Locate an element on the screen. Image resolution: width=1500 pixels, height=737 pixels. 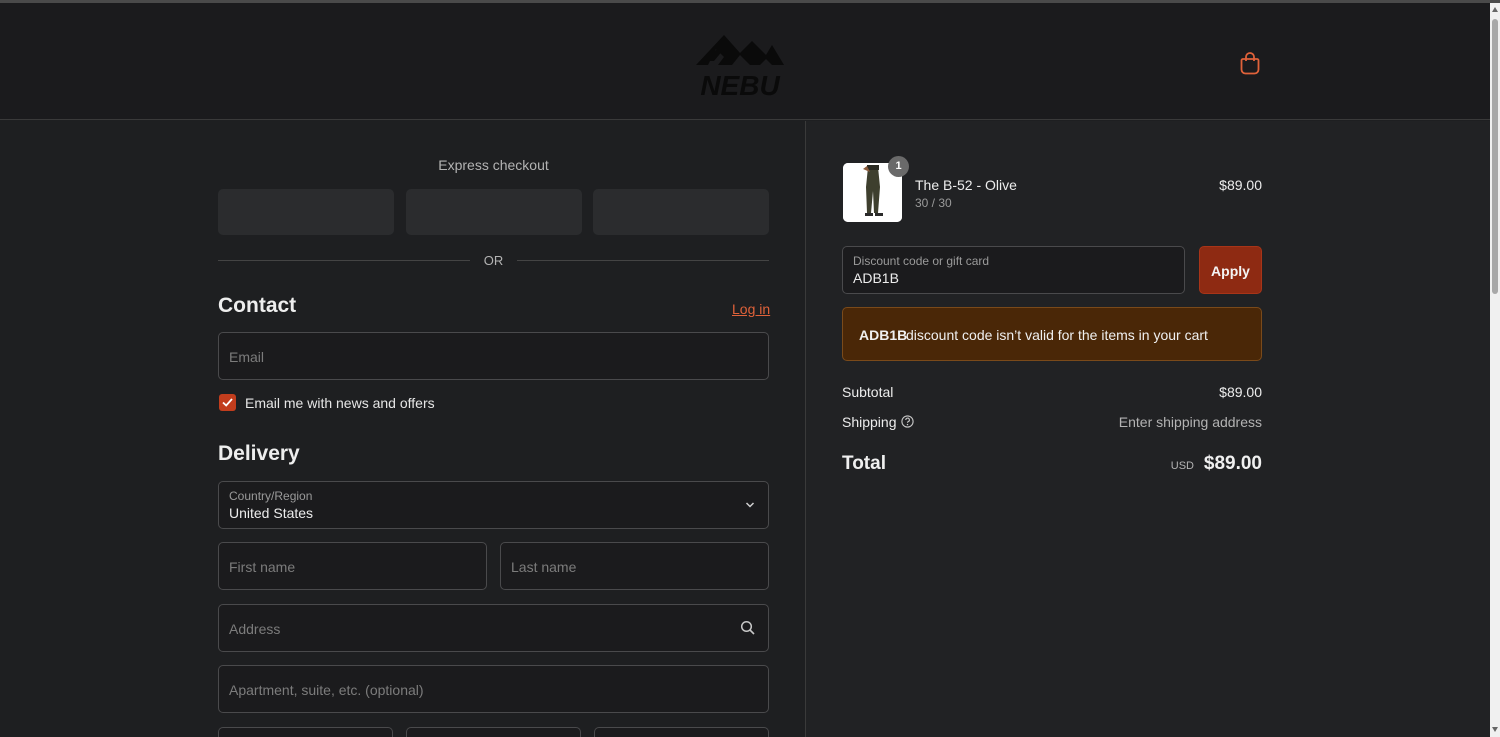
discount-code-field: Discount code or gift card ADB1B is located at coordinates (1013, 270).